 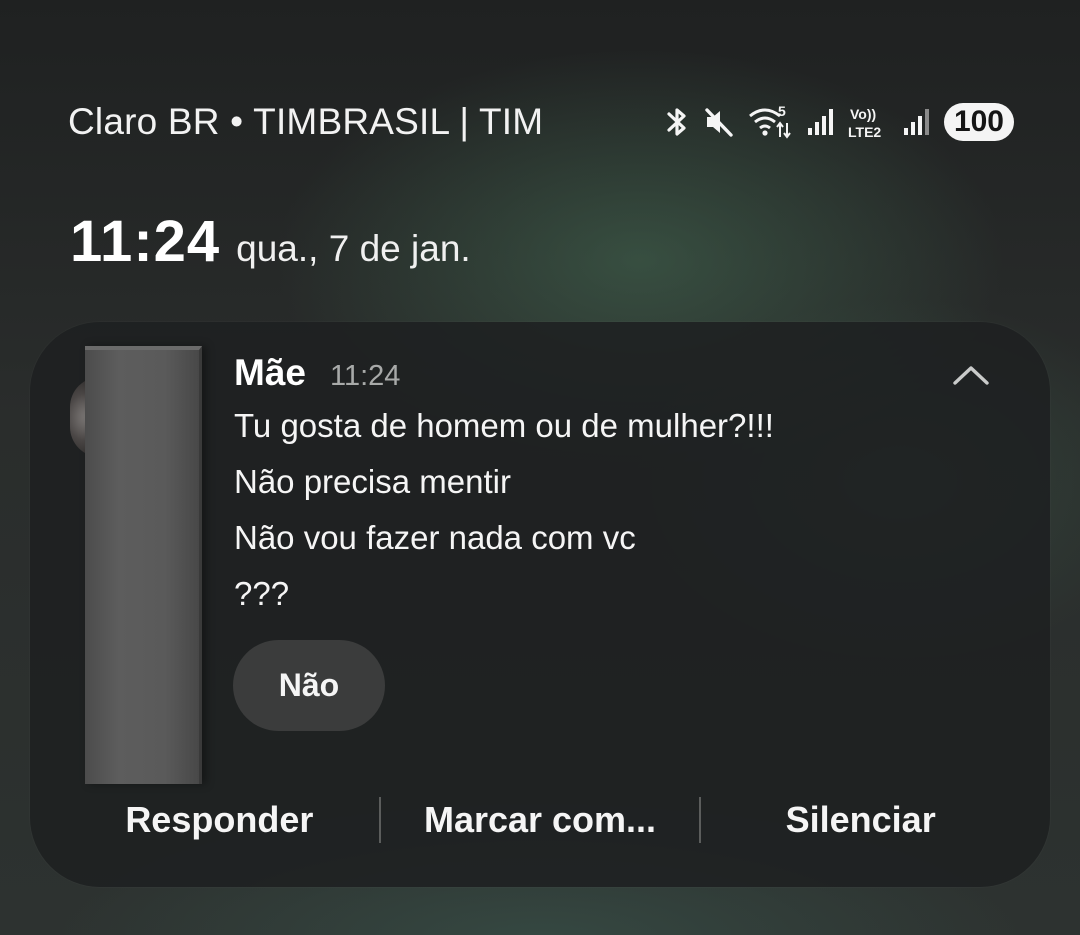 What do you see at coordinates (270, 372) in the screenshot?
I see `sender-name: Mãe` at bounding box center [270, 372].